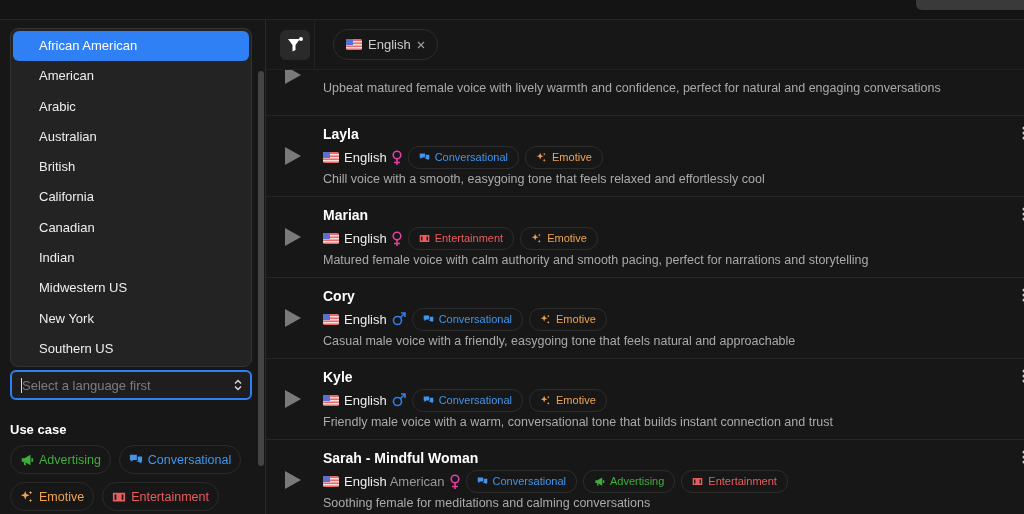 The width and height of the screenshot is (1024, 514). I want to click on filter-button, so click(295, 44).